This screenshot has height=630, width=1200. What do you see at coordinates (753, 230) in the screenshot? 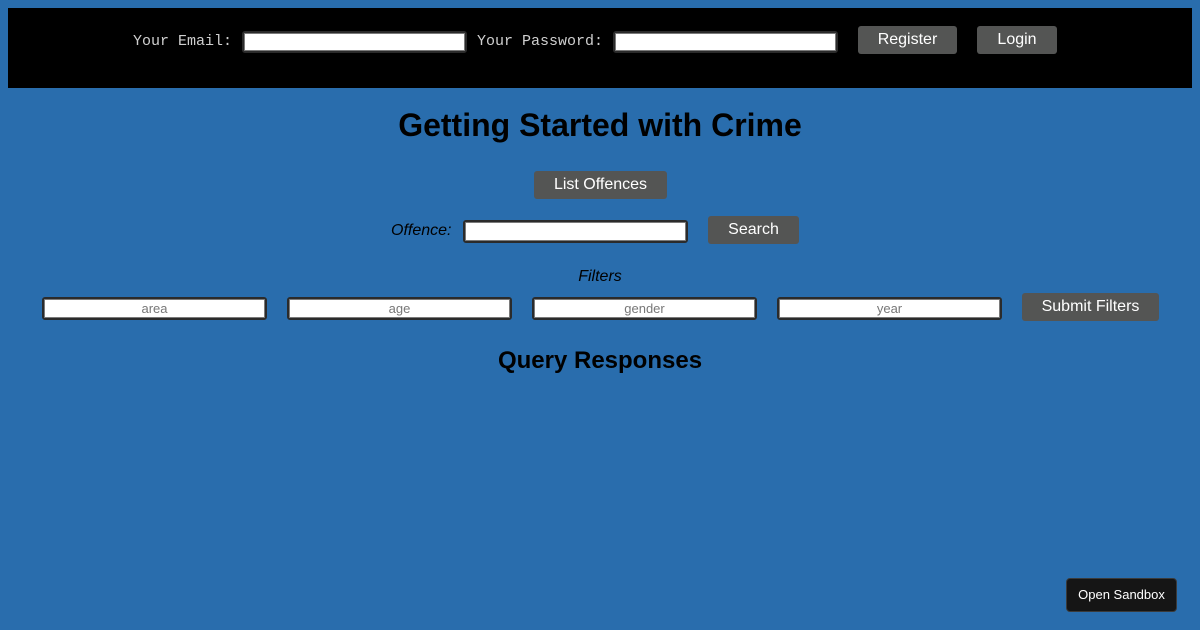
I see `search-button: Search` at bounding box center [753, 230].